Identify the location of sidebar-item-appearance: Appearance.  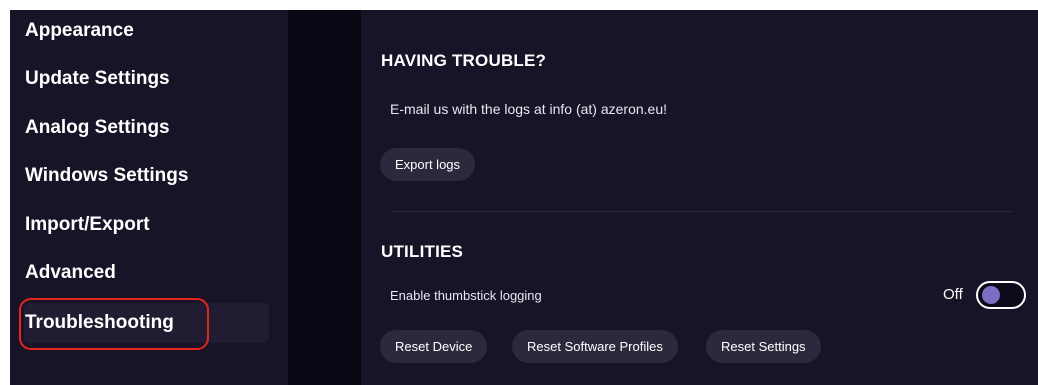
(79, 31).